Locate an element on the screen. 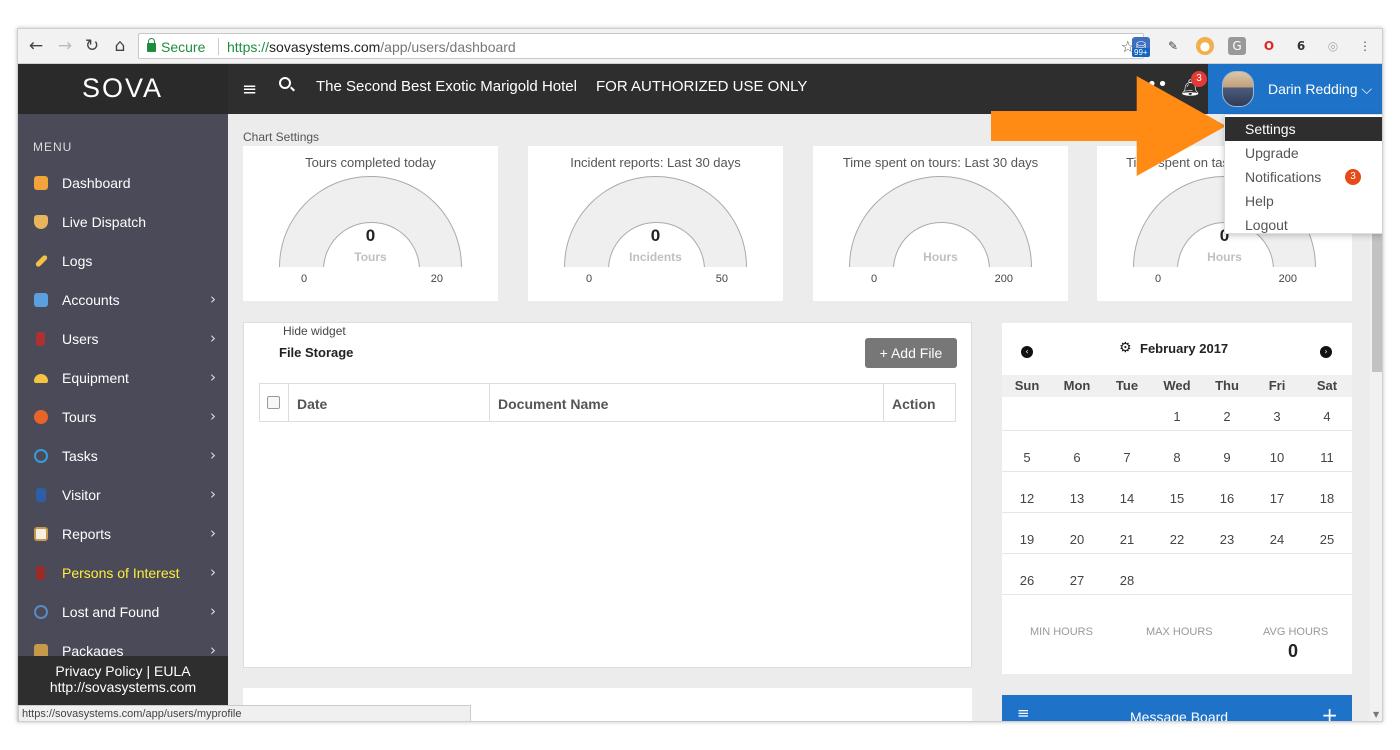 This screenshot has height=750, width=1400. hide-widget-link: Hide widget is located at coordinates (314, 331).